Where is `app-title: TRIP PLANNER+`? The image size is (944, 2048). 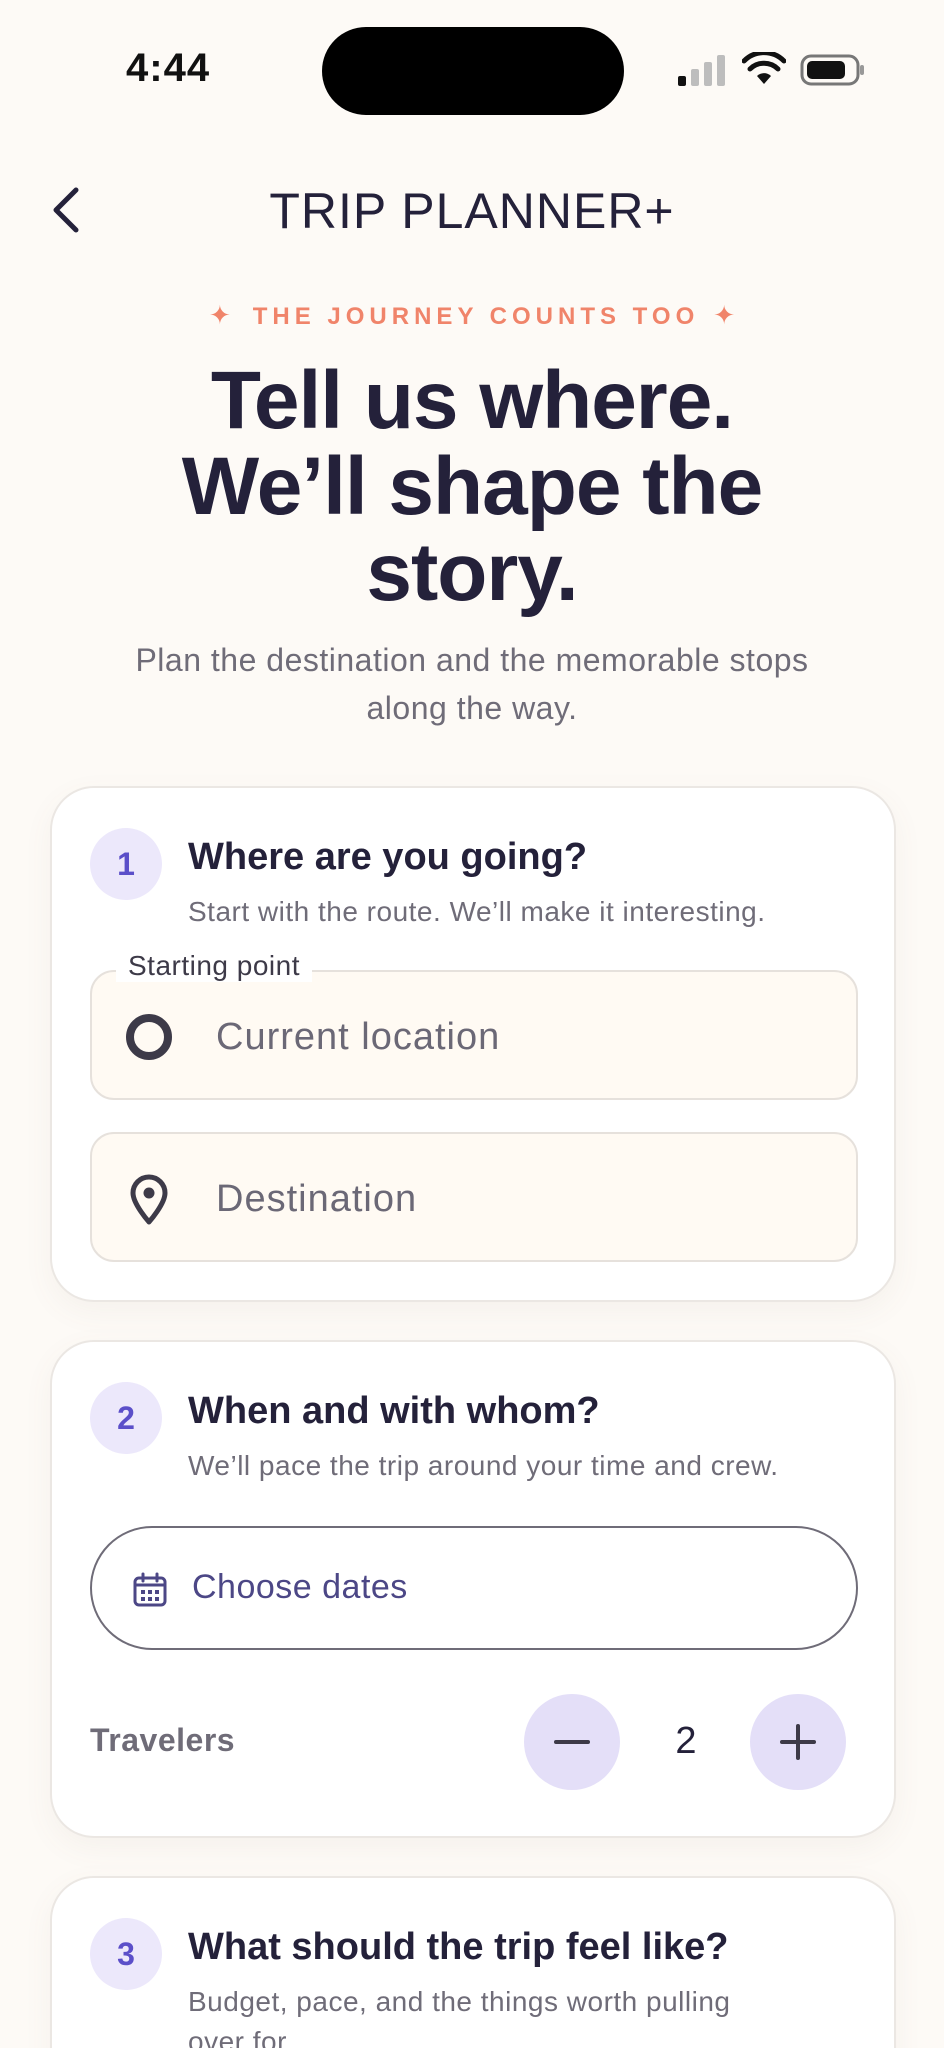
app-title: TRIP PLANNER+ is located at coordinates (472, 211).